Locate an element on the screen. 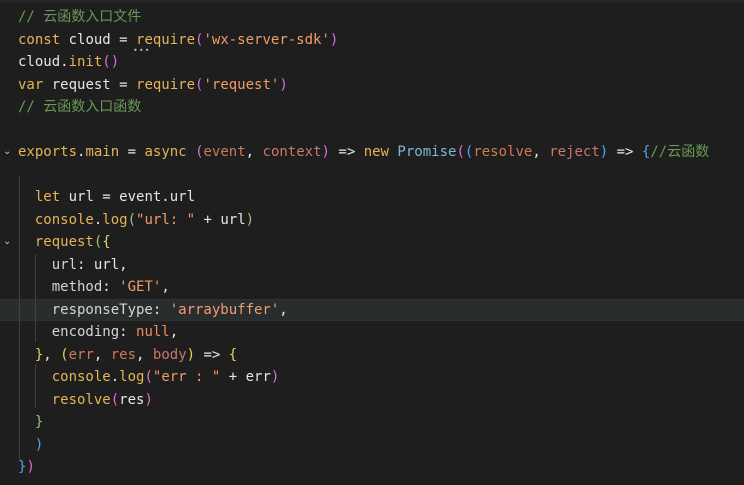 Image resolution: width=744 pixels, height=485 pixels. code-token: main is located at coordinates (102, 152).